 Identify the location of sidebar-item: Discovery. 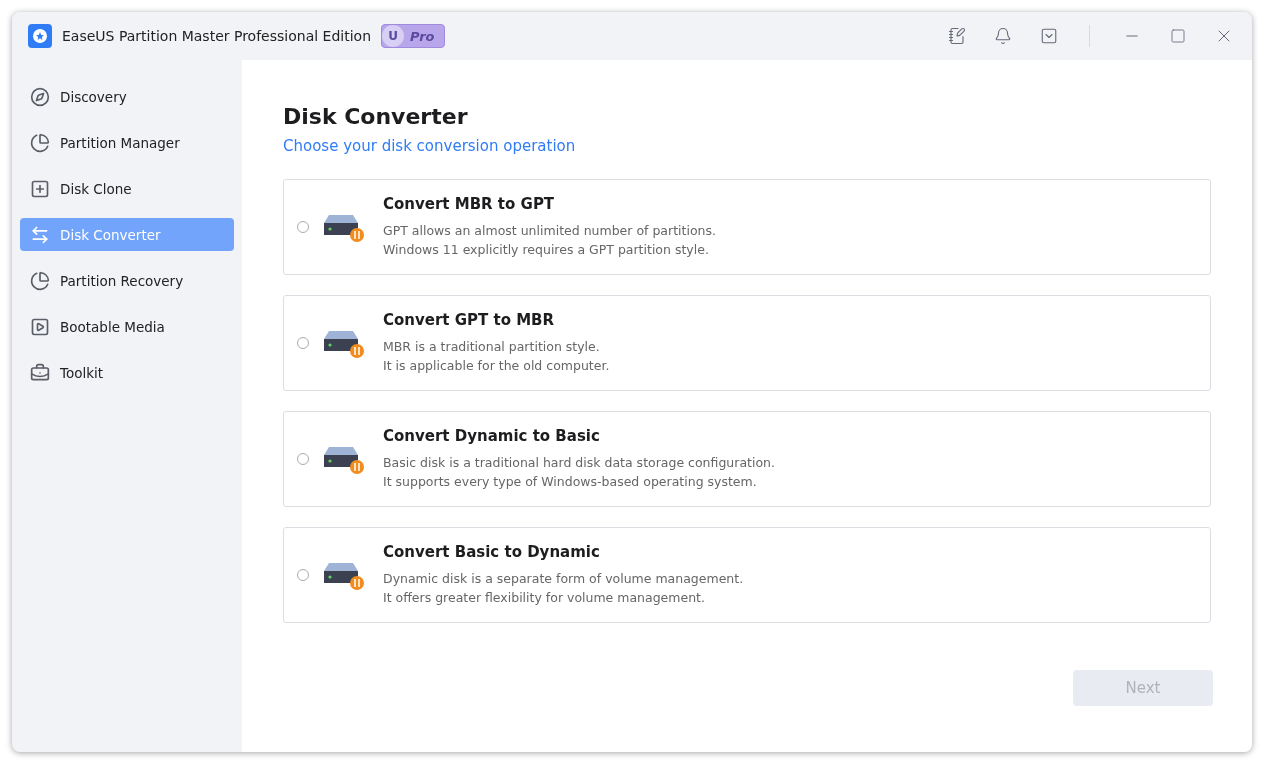
(127, 96).